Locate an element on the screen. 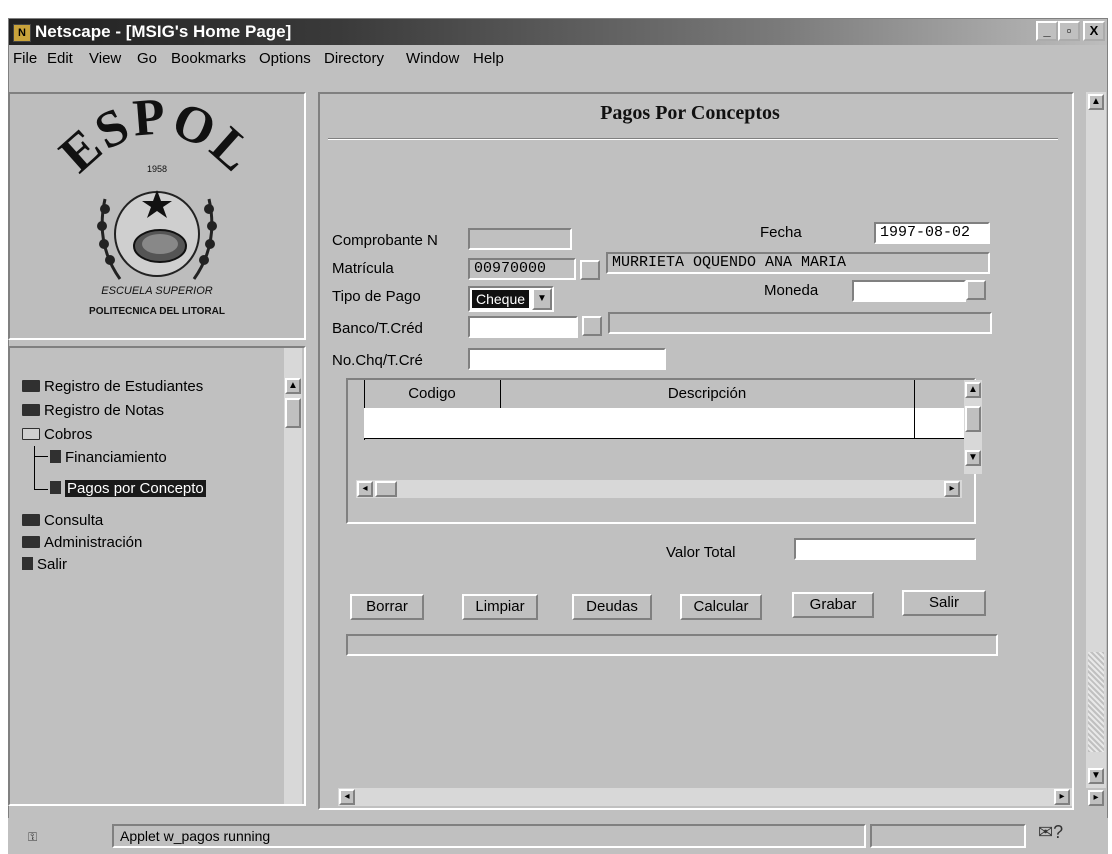 The image size is (1112, 854). menu-options: Options is located at coordinates (285, 59).